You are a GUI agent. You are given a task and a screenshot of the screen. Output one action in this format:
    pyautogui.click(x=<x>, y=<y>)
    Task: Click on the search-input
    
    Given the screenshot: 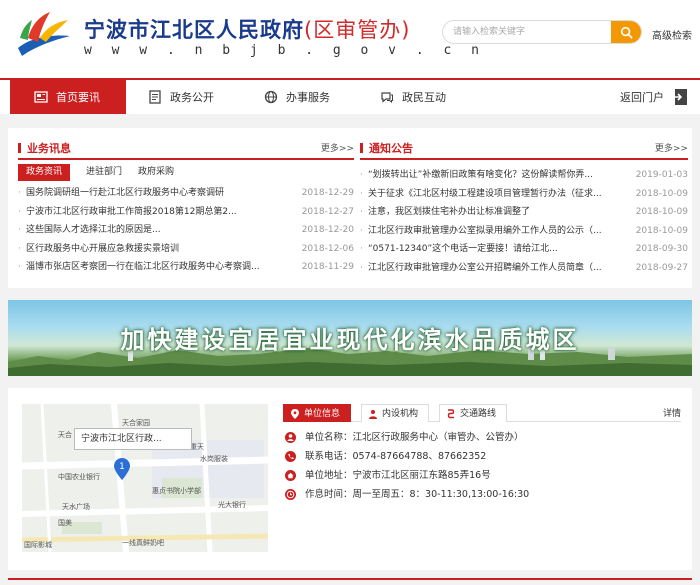 What is the action you would take?
    pyautogui.click(x=529, y=32)
    